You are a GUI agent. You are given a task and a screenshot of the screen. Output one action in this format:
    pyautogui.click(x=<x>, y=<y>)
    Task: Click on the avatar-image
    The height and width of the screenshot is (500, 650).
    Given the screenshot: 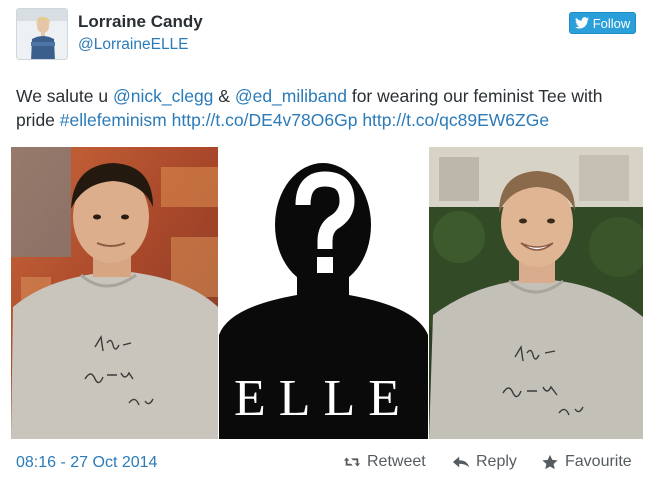 What is the action you would take?
    pyautogui.click(x=42, y=34)
    